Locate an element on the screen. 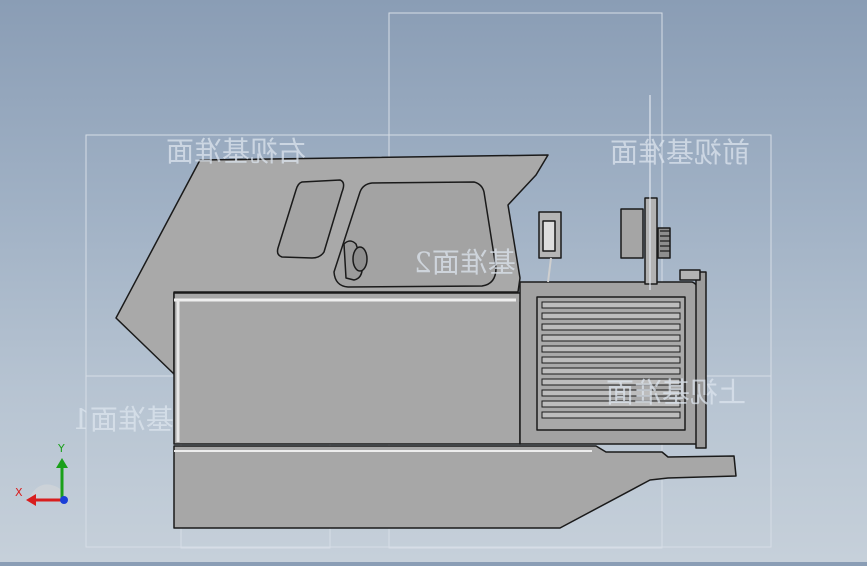 This screenshot has height=566, width=867. y-axis-label: Y is located at coordinates (61, 448).